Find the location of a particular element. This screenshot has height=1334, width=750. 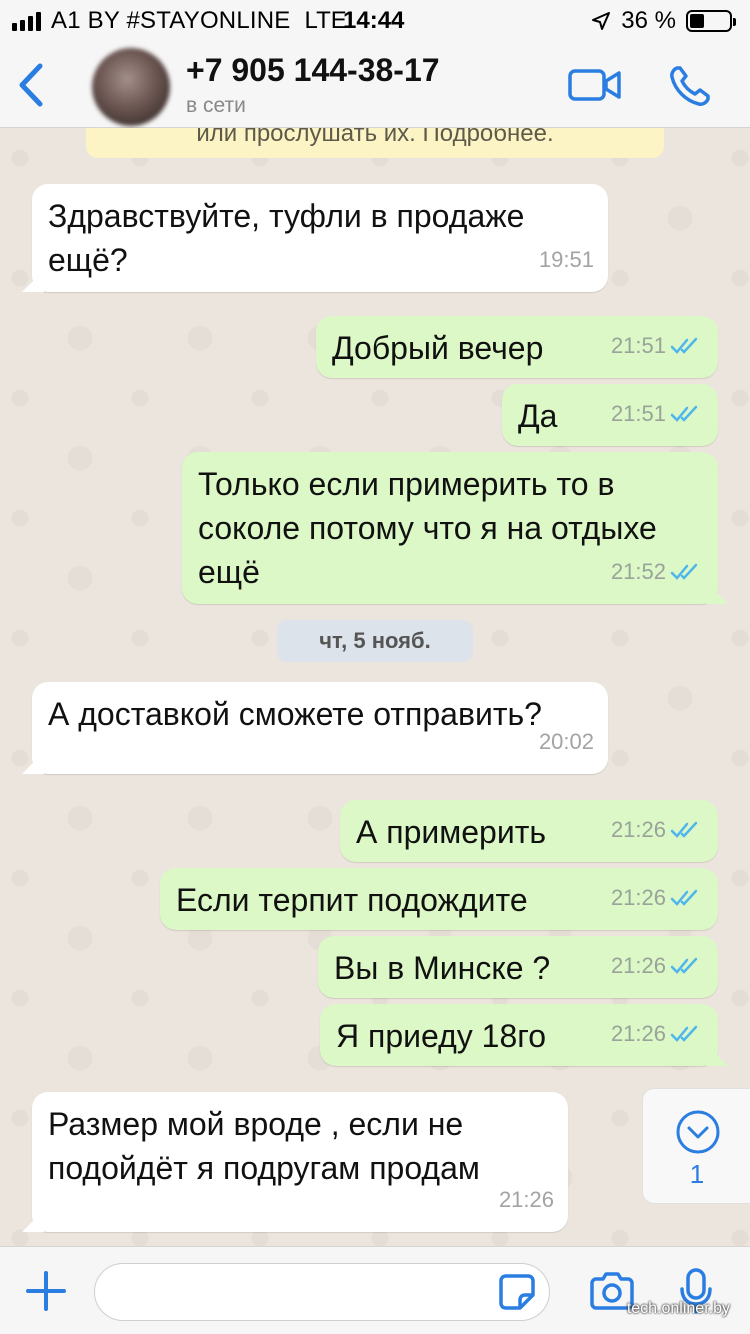

message-meta: 20:02 is located at coordinates (566, 742).